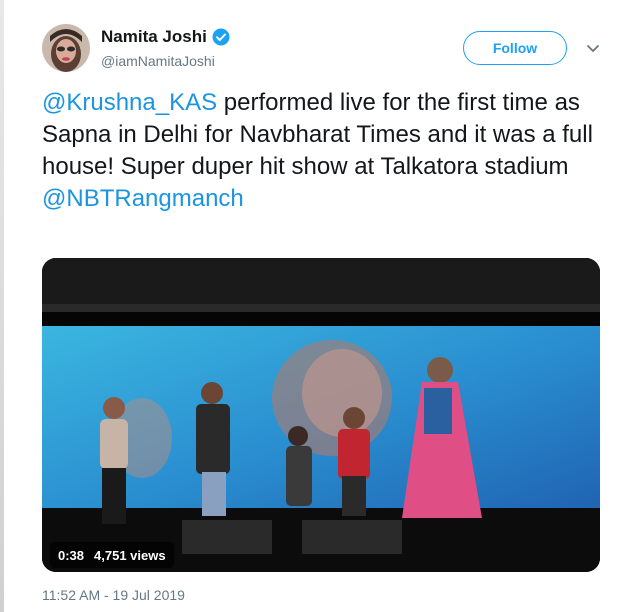 The image size is (640, 612). I want to click on user-name: Namita Joshi, so click(165, 37).